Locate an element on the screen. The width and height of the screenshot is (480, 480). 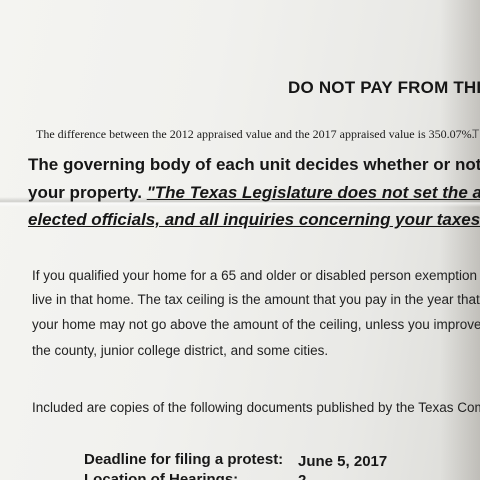
protest-deadline-label: Deadline for filing a protest: is located at coordinates (184, 459).